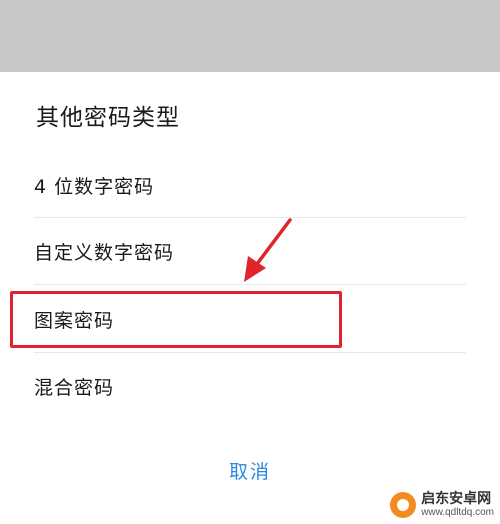  Describe the element at coordinates (108, 118) in the screenshot. I see `sheet-title: 其他密码类型` at that location.